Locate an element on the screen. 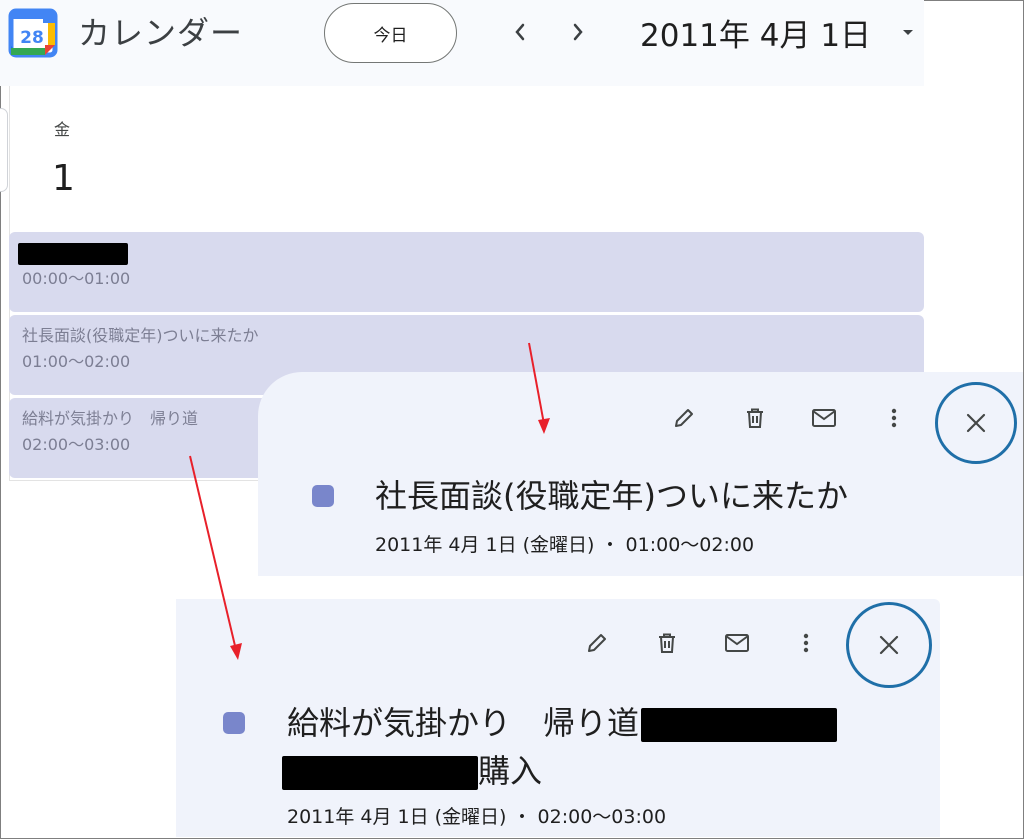 This screenshot has width=1024, height=839. event-detail-title-line1: 給料が気掛かり 帰り道 is located at coordinates (562, 721).